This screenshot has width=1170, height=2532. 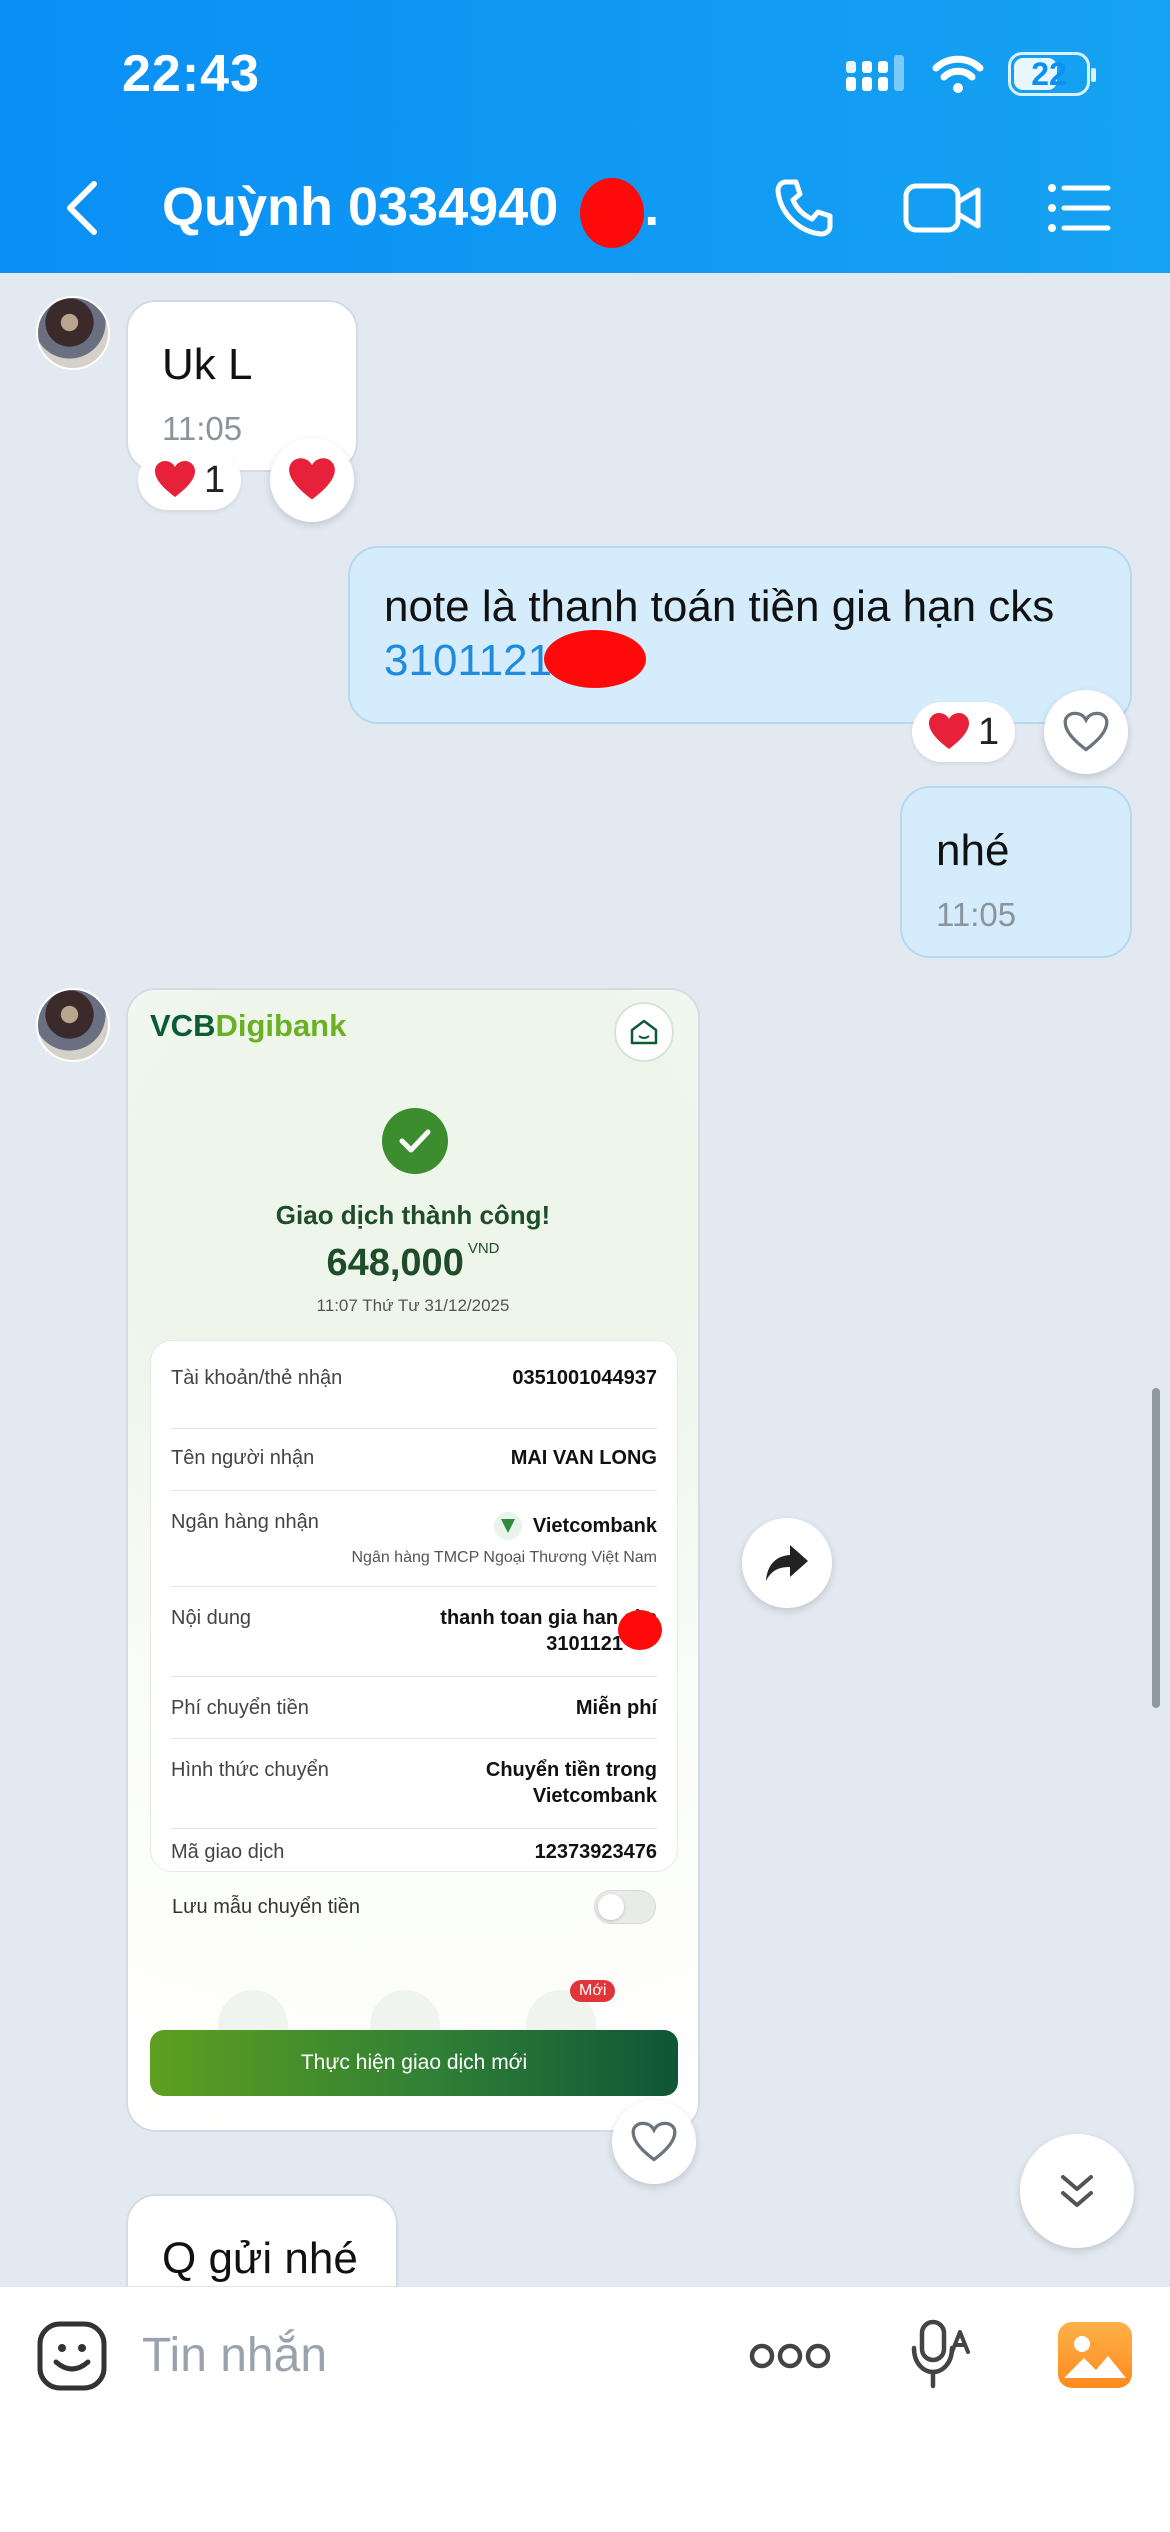 I want to click on home-icon, so click(x=644, y=1032).